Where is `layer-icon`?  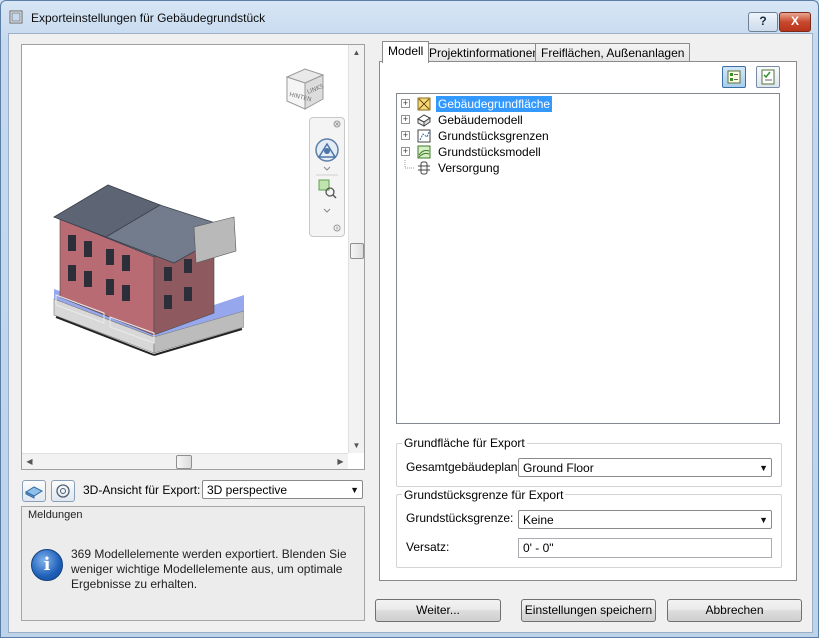 layer-icon is located at coordinates (34, 492).